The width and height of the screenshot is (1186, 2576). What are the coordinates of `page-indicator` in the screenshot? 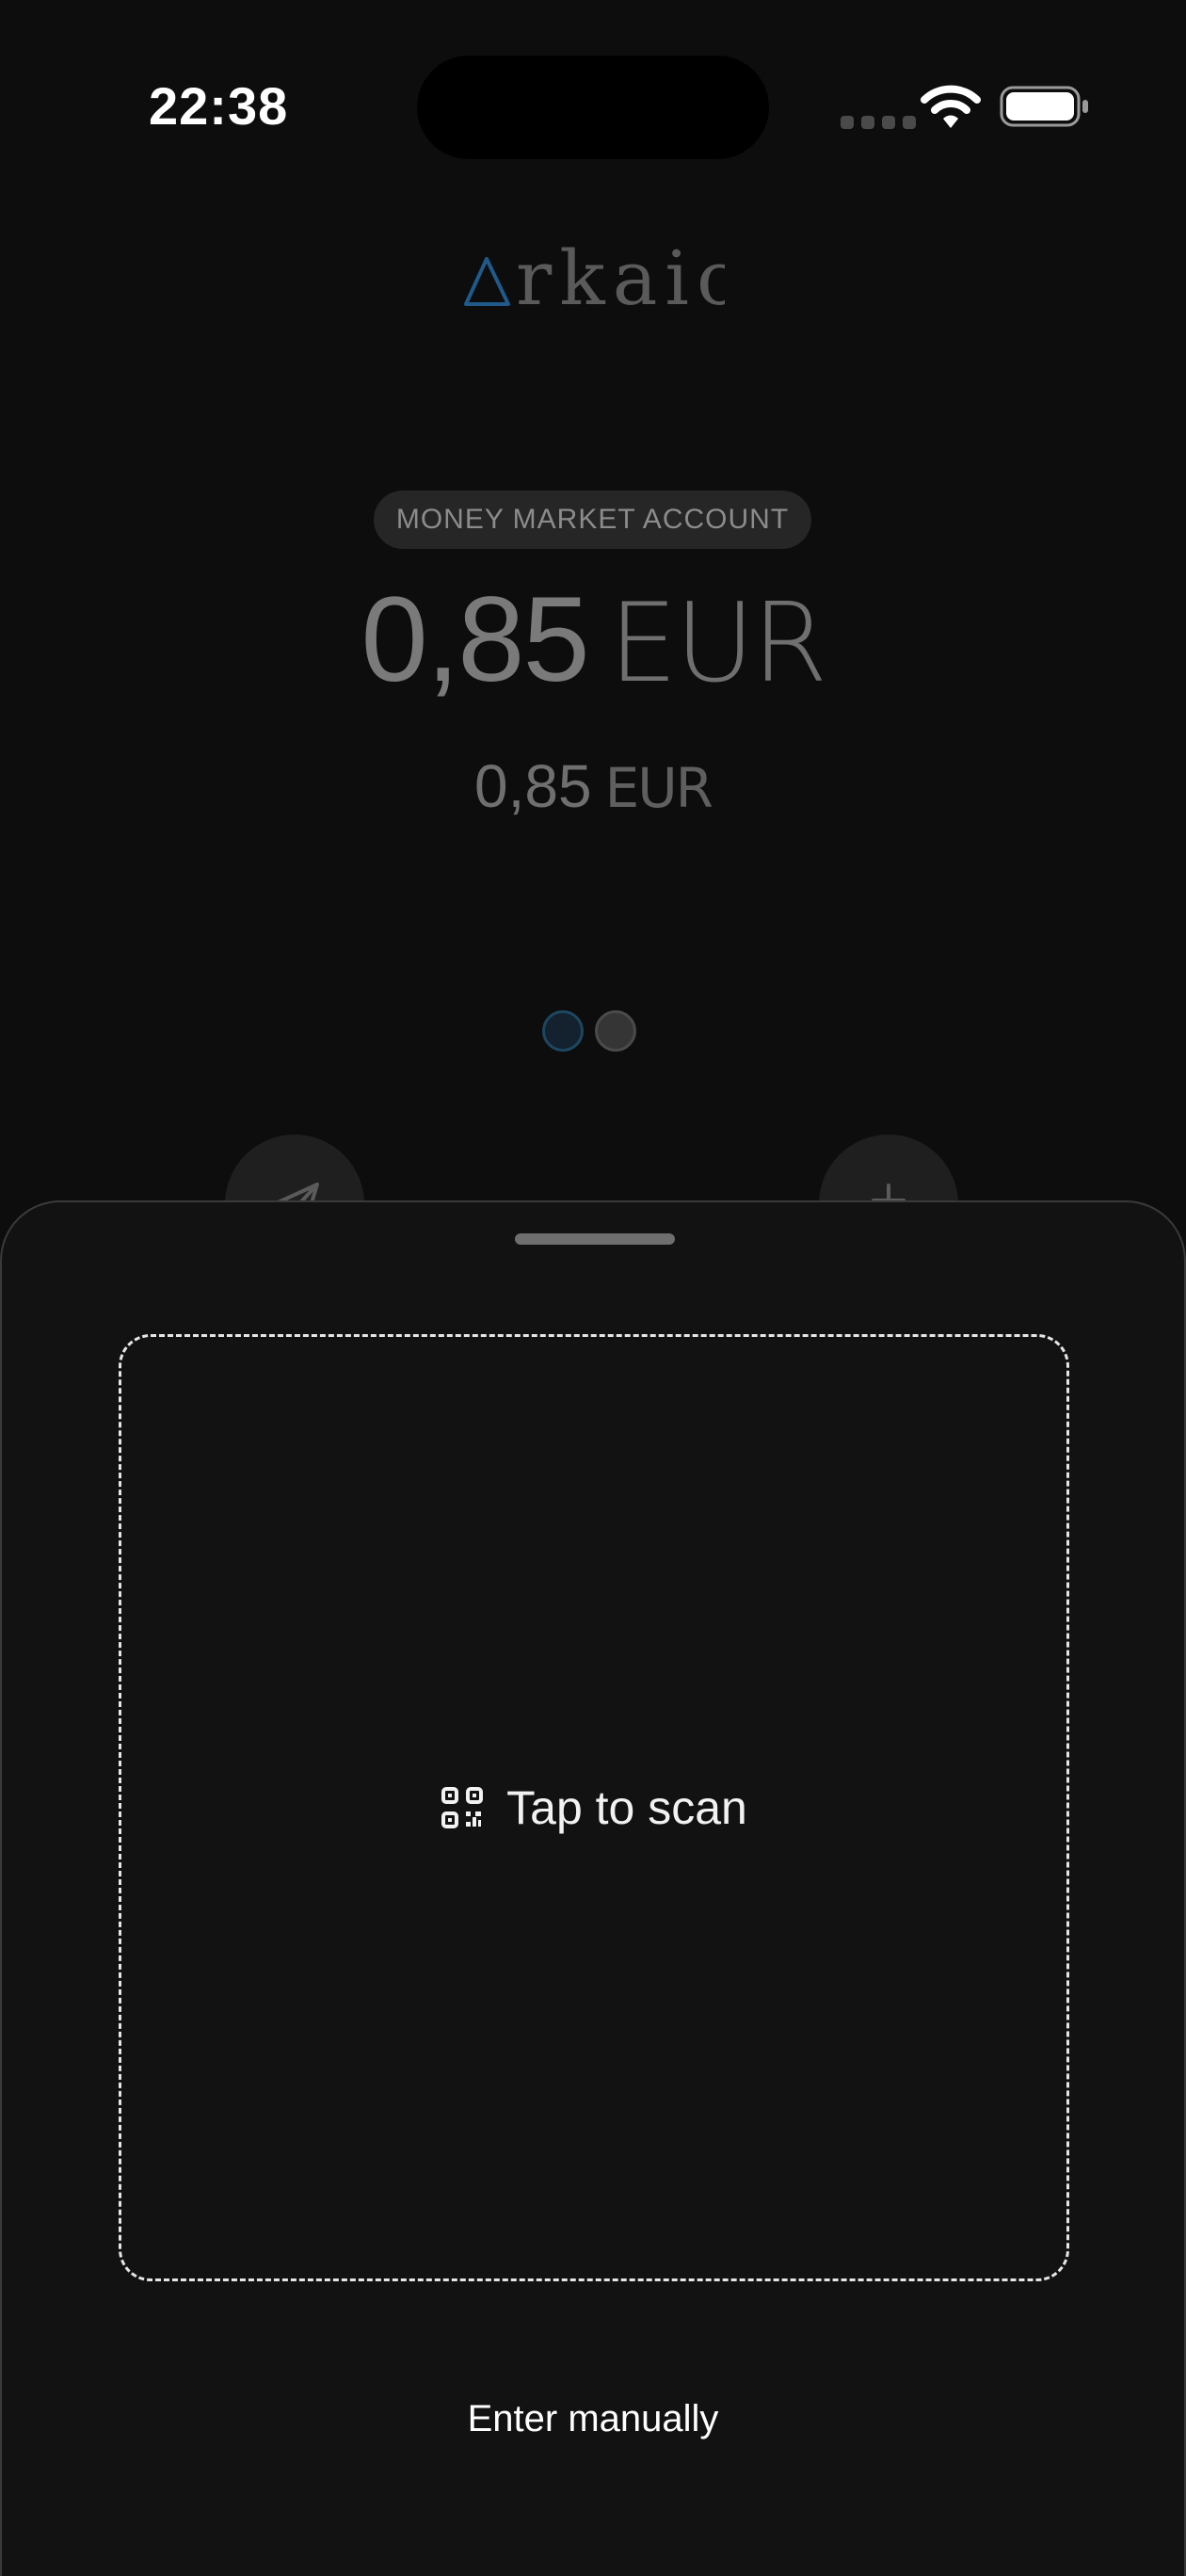 It's located at (589, 1031).